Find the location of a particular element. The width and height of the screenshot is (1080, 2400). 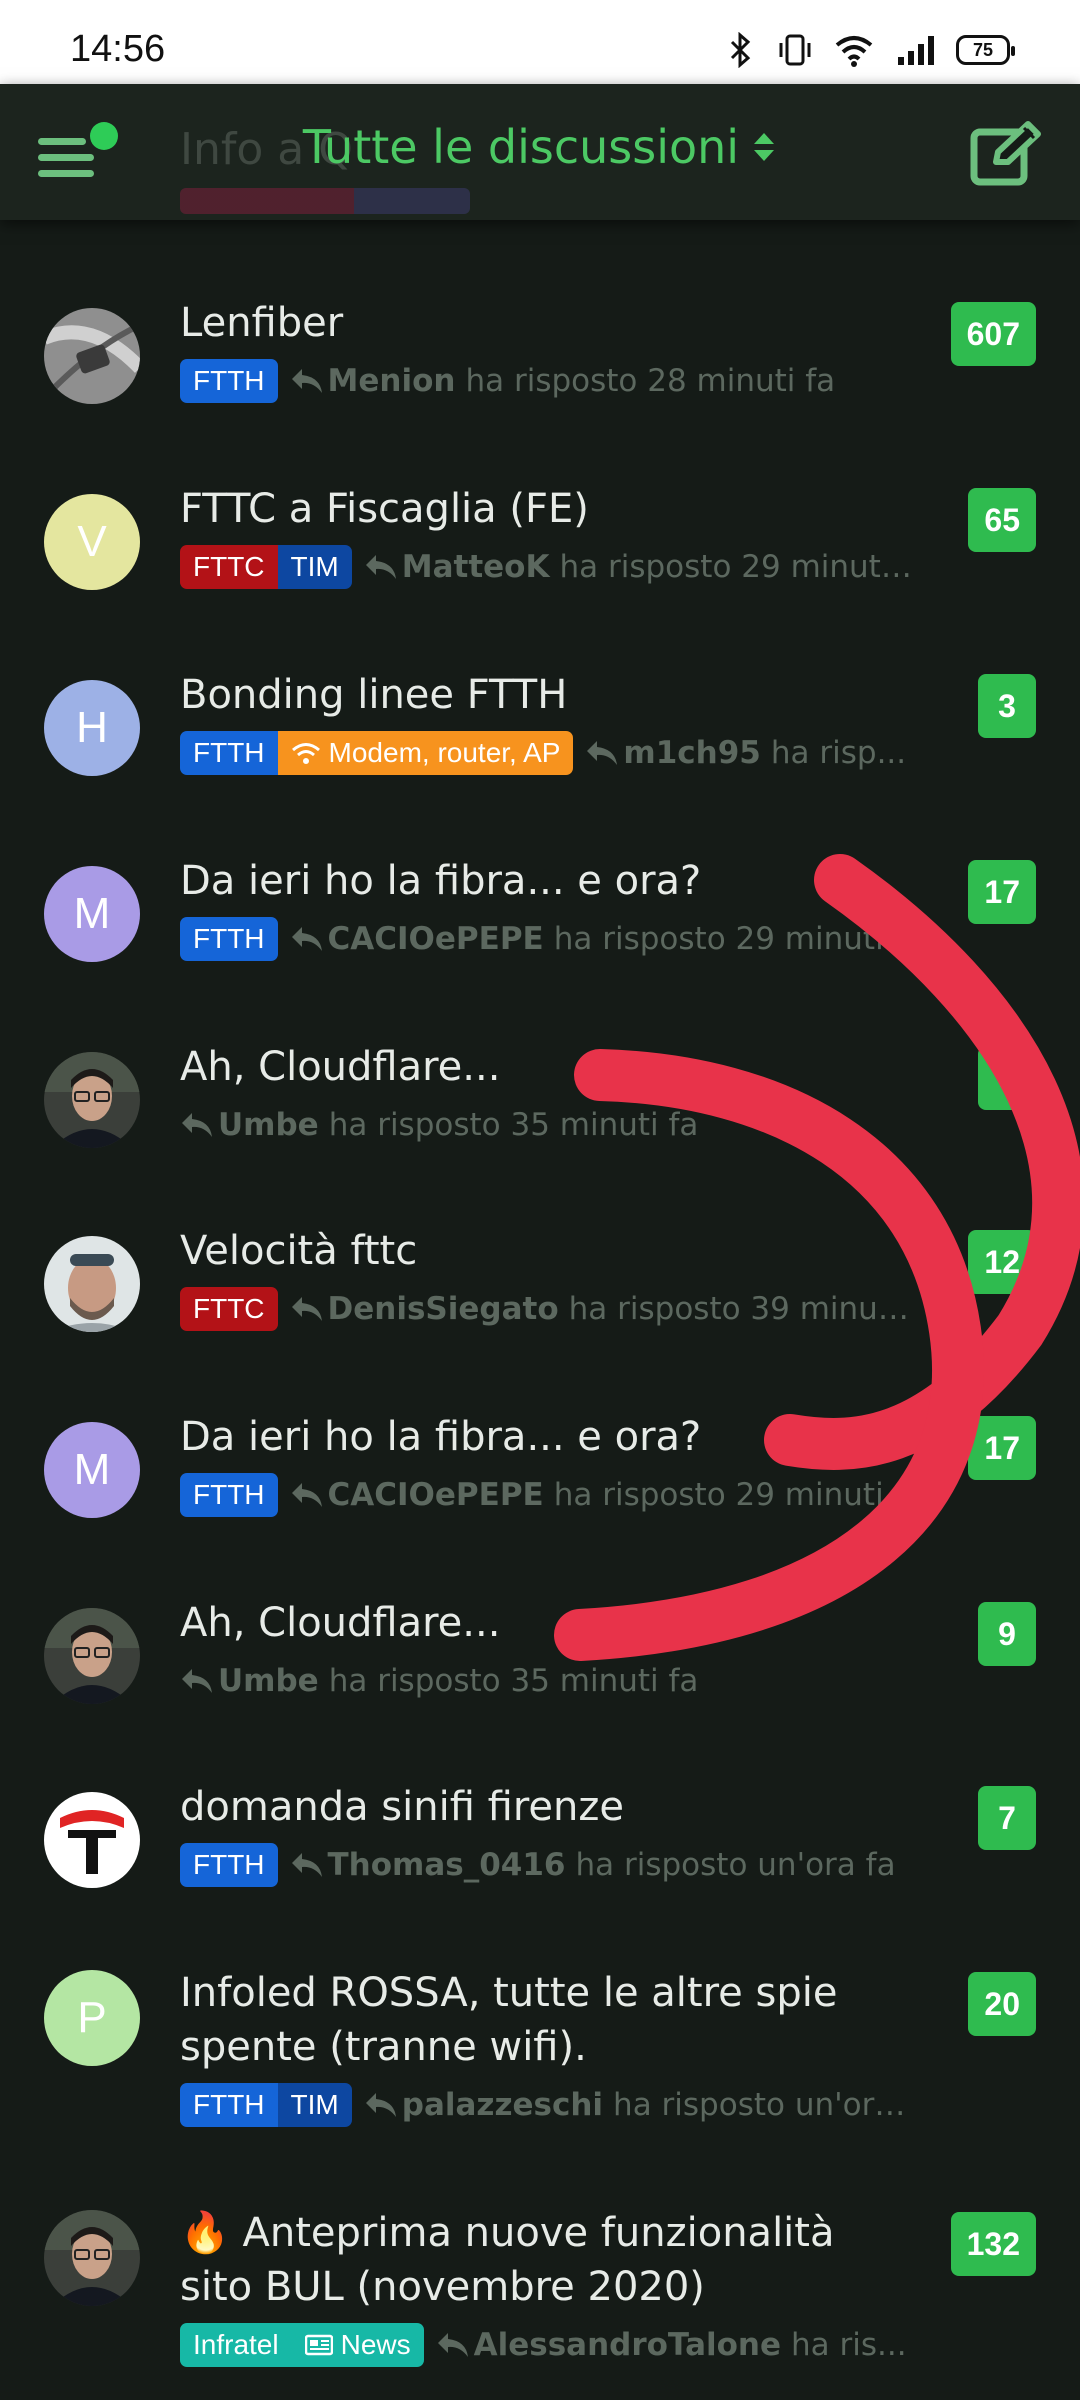

thread-meta: FTTH Thomas_0416 ha risposto un'ora fa is located at coordinates (550, 1865).